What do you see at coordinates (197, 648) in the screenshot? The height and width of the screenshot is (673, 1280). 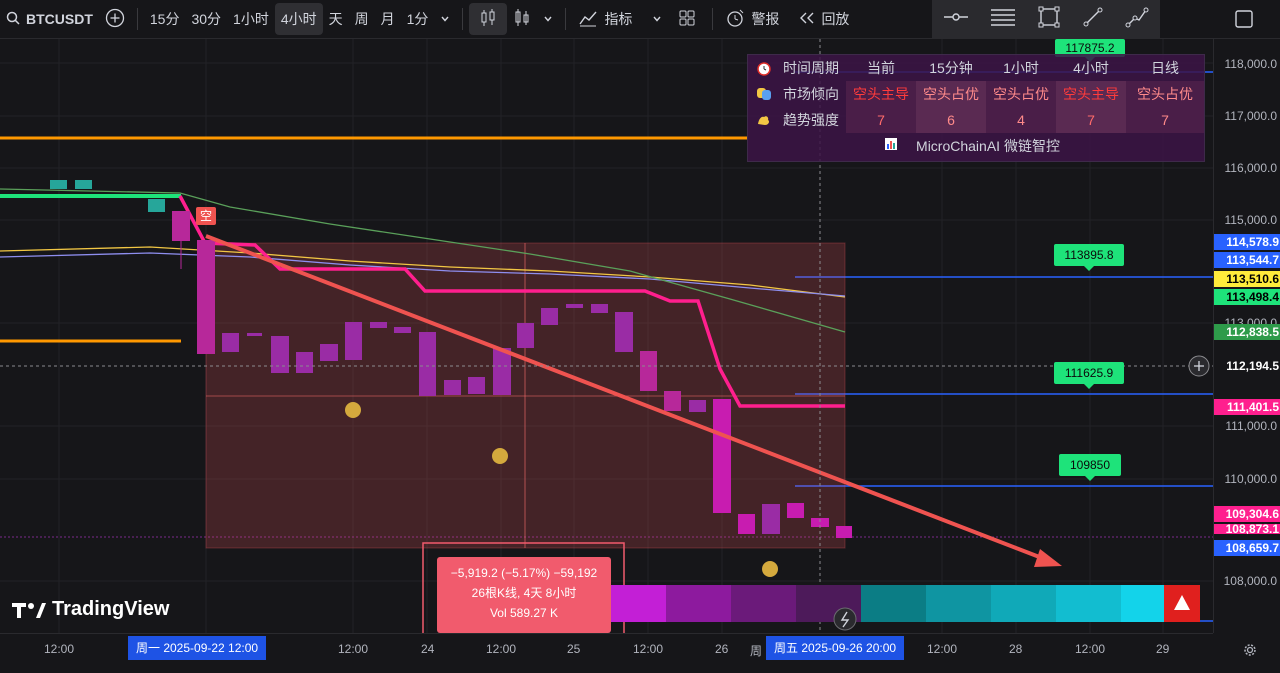 I see `range-start-tag: 周一 2025-09-22 12:00` at bounding box center [197, 648].